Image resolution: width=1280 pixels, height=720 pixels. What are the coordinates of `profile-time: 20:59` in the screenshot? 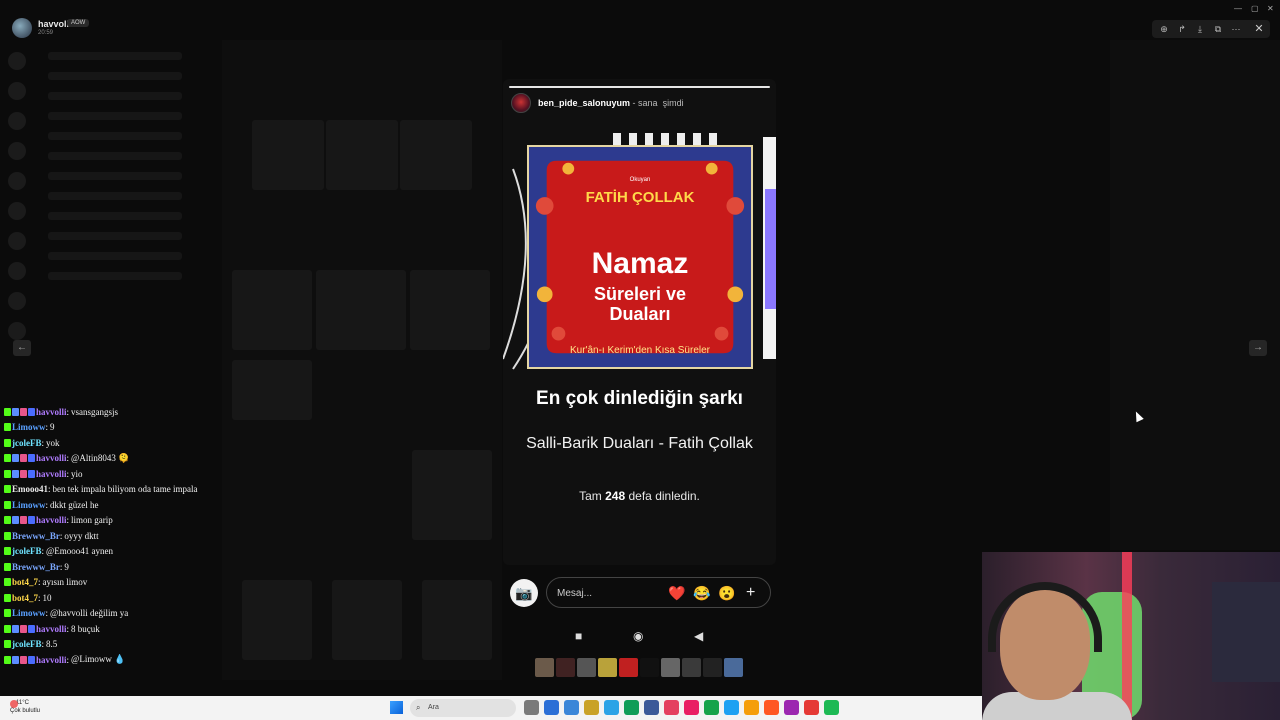 It's located at (46, 33).